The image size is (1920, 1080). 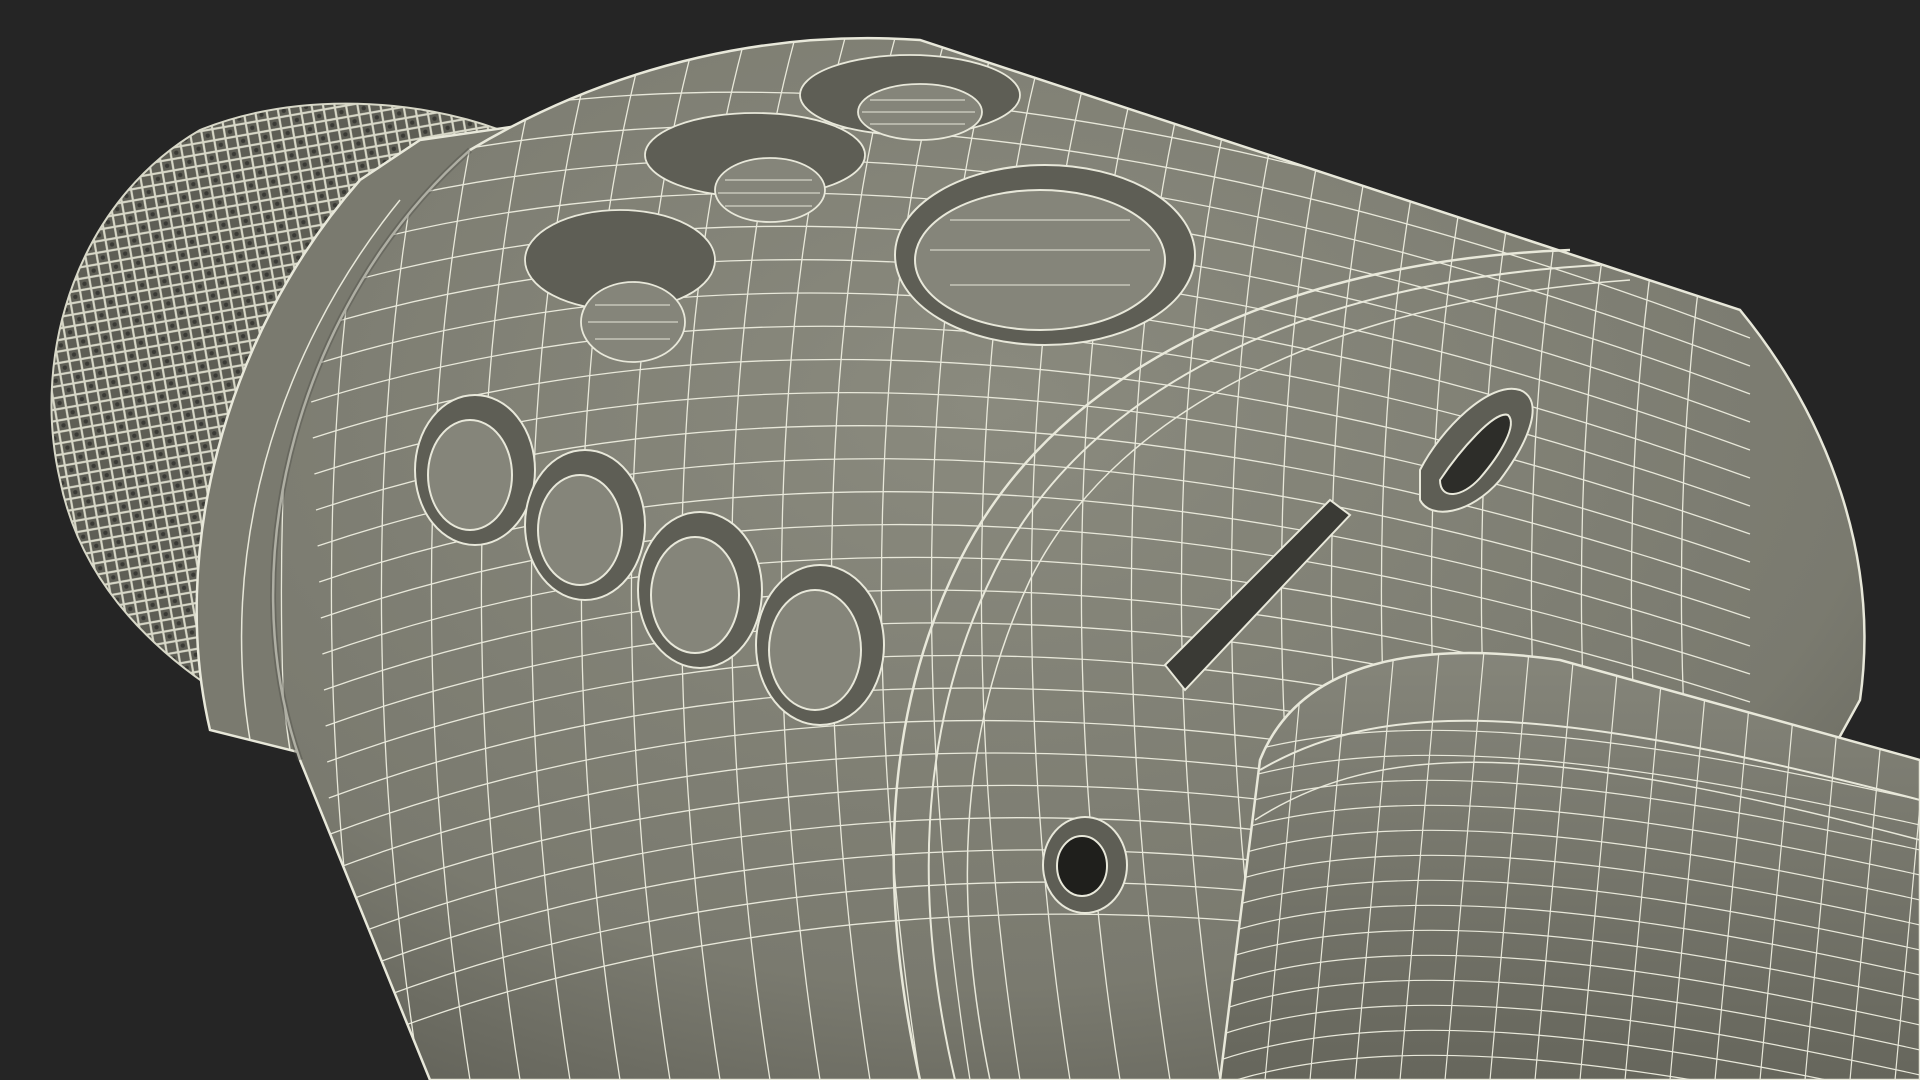 I want to click on large-oval-button, so click(x=1045, y=255).